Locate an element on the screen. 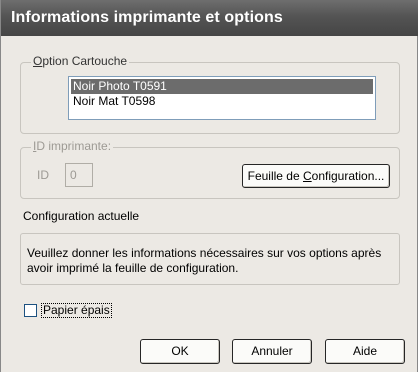 The height and width of the screenshot is (372, 418). current-configuration-title: Configuration actuelle is located at coordinates (81, 216).